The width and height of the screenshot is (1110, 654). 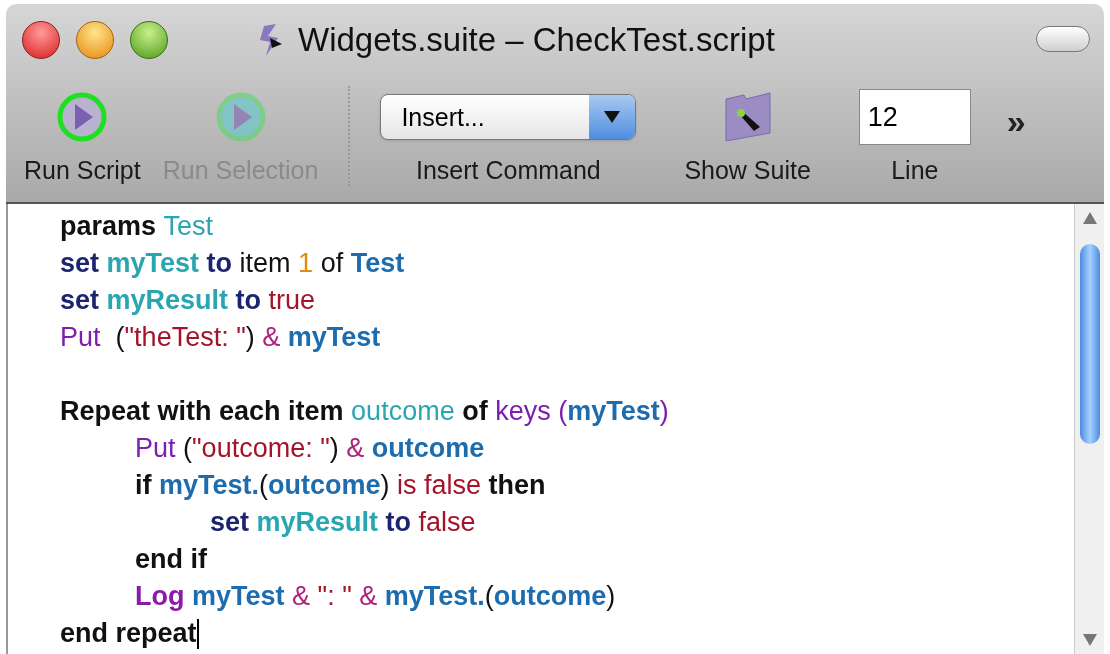 I want to click on scroll-thumb, so click(x=1089, y=344).